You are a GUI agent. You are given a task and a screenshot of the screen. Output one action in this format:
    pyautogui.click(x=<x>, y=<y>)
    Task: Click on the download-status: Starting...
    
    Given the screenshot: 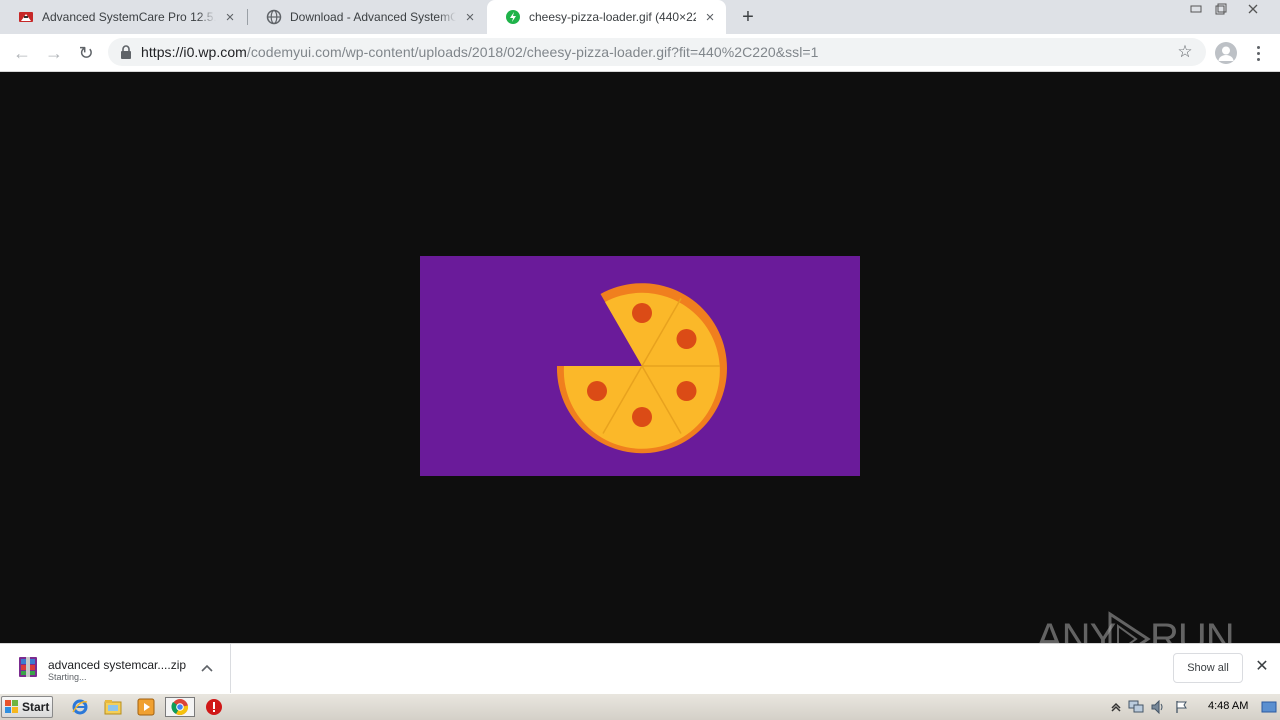 What is the action you would take?
    pyautogui.click(x=67, y=677)
    